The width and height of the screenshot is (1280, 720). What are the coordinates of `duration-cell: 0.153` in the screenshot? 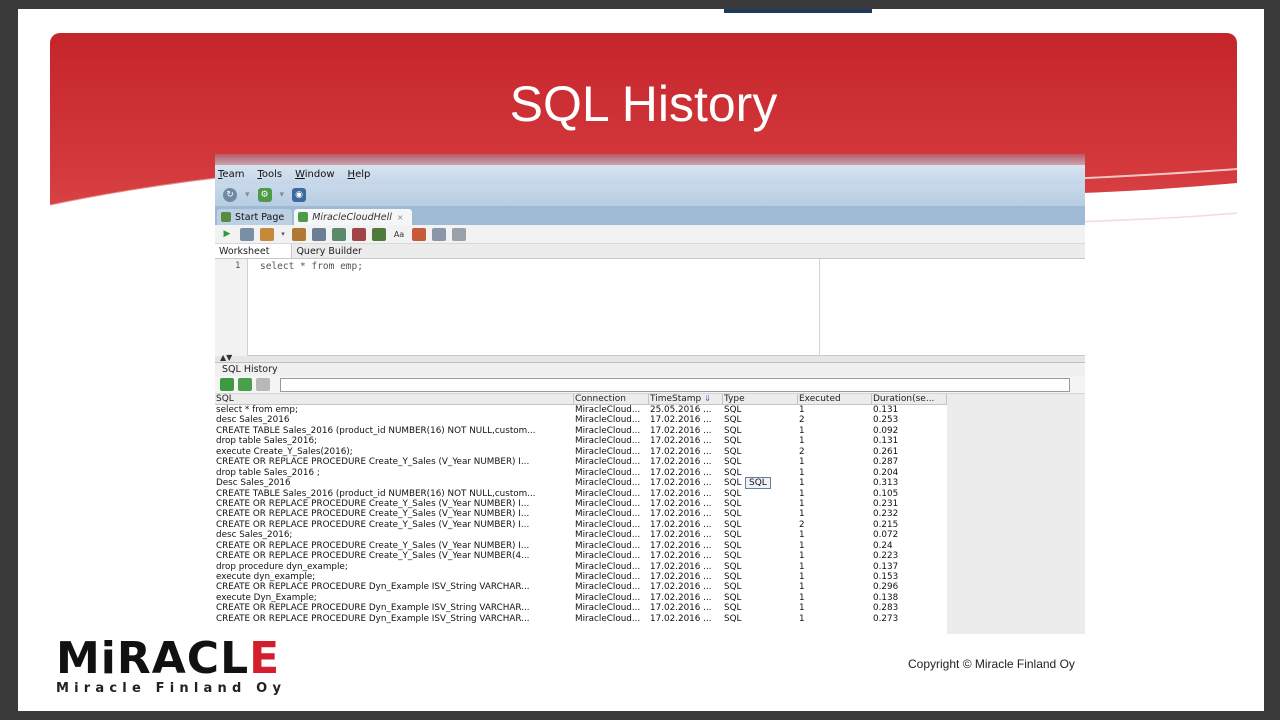 It's located at (886, 577).